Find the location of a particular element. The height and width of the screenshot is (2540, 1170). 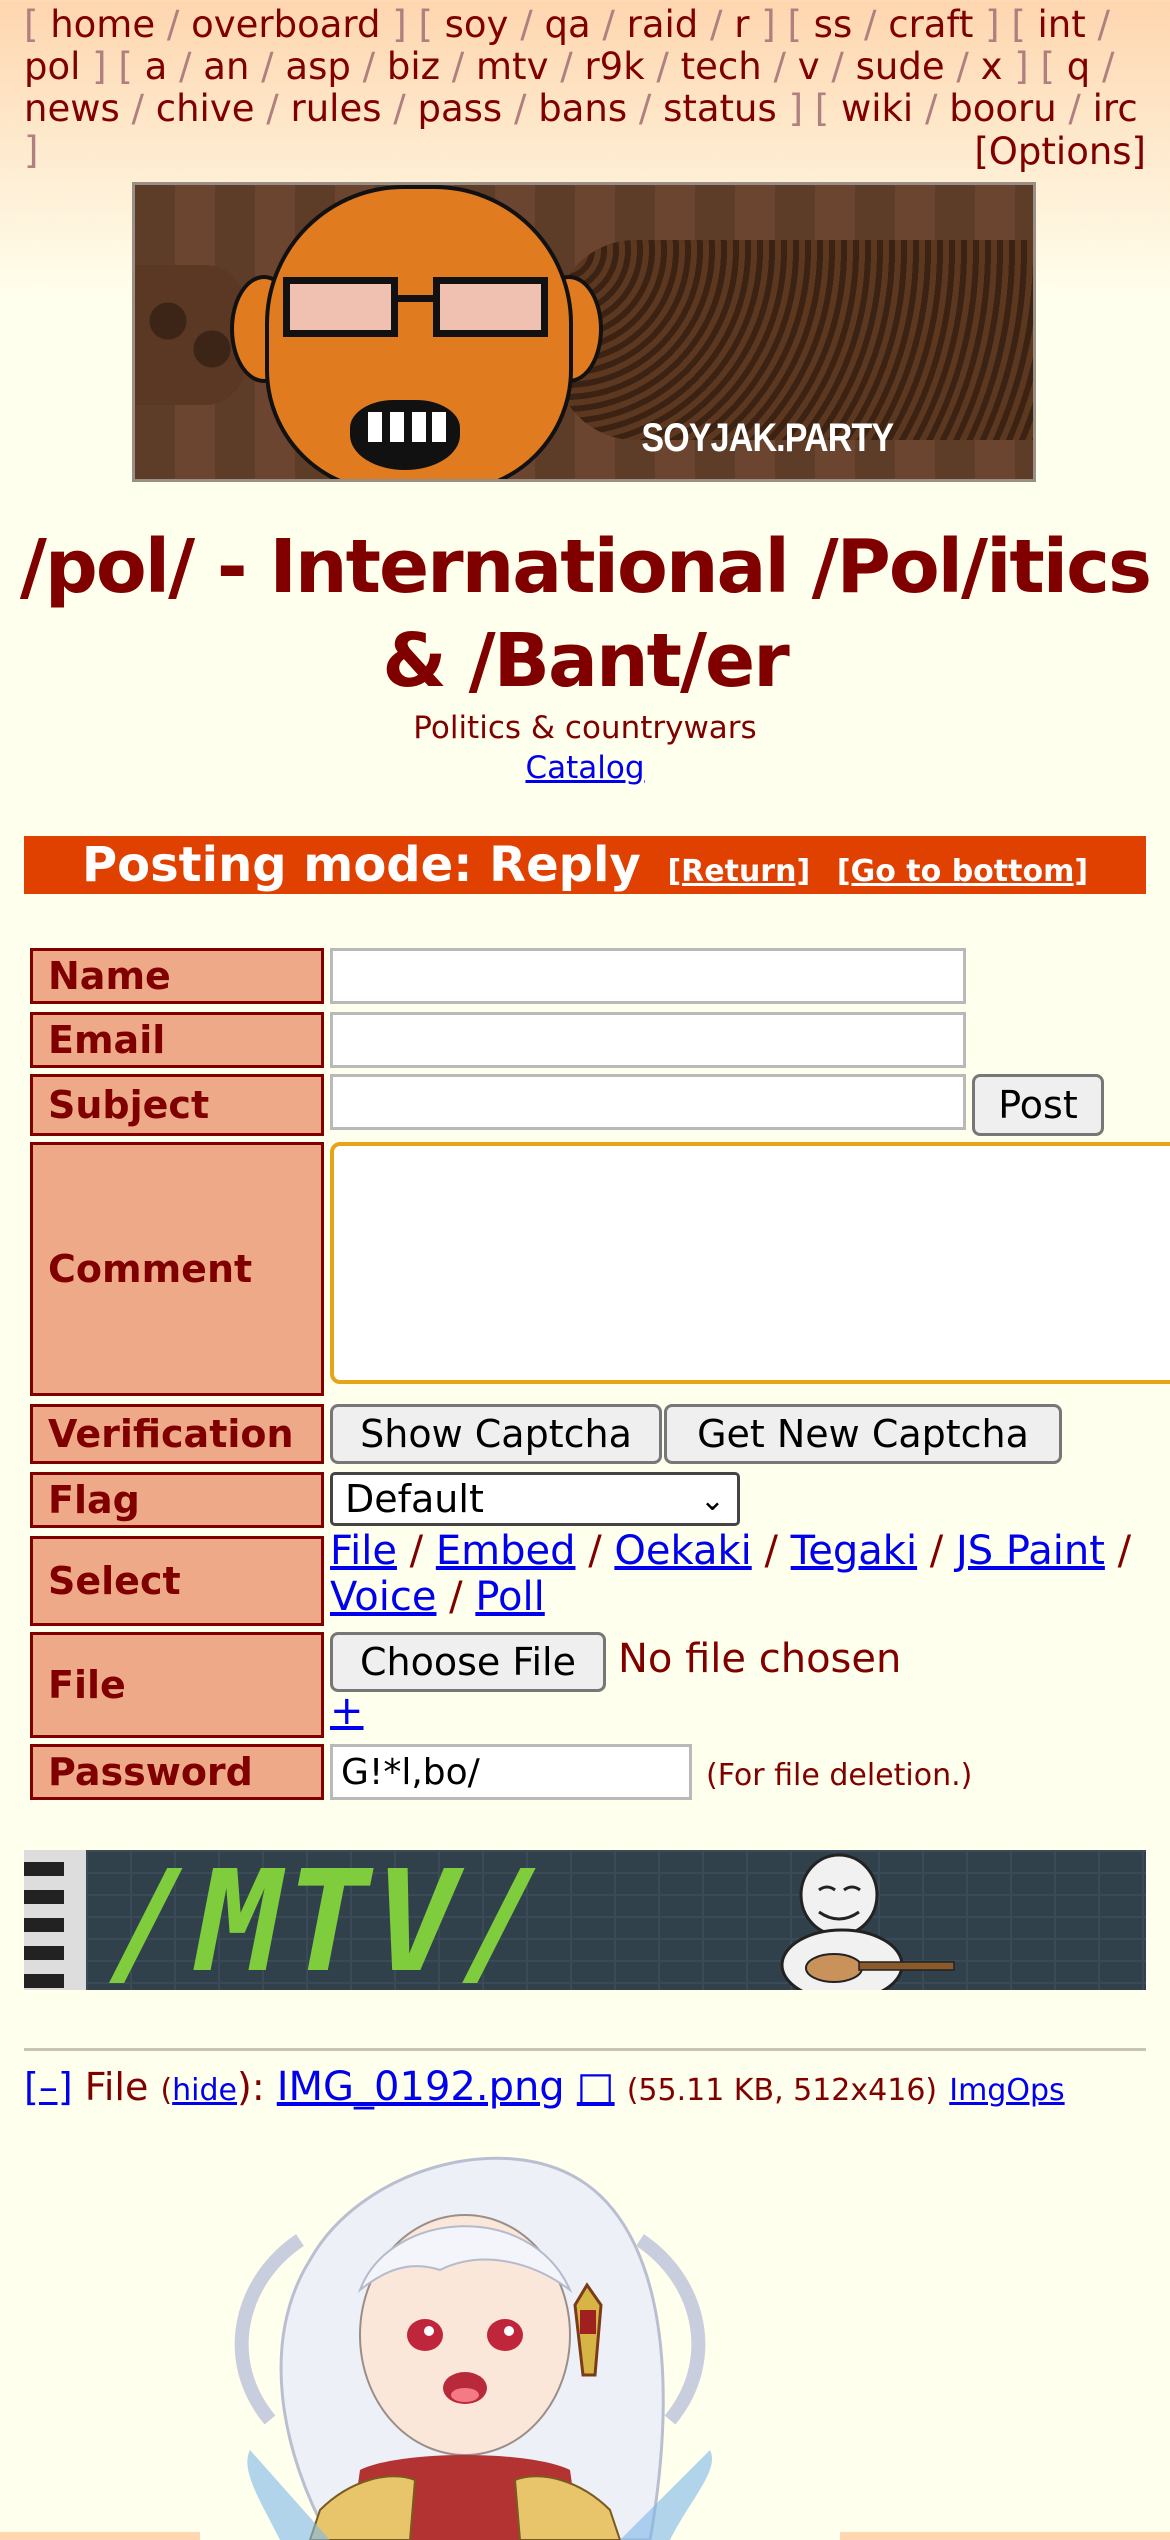

select-tegaki-link: Tegaki is located at coordinates (854, 1551).